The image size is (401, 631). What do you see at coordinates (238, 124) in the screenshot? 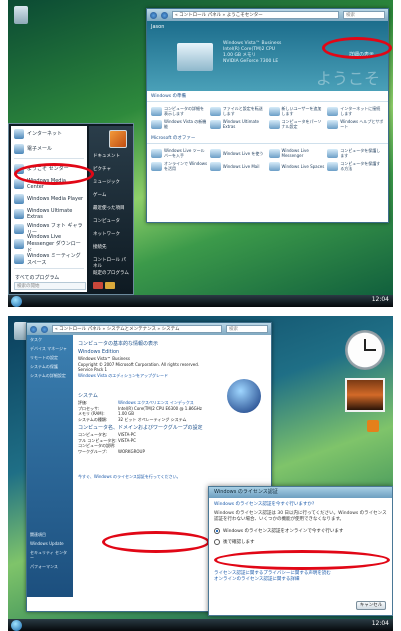
I see `task-item: Windows Ultimate Extras` at bounding box center [238, 124].